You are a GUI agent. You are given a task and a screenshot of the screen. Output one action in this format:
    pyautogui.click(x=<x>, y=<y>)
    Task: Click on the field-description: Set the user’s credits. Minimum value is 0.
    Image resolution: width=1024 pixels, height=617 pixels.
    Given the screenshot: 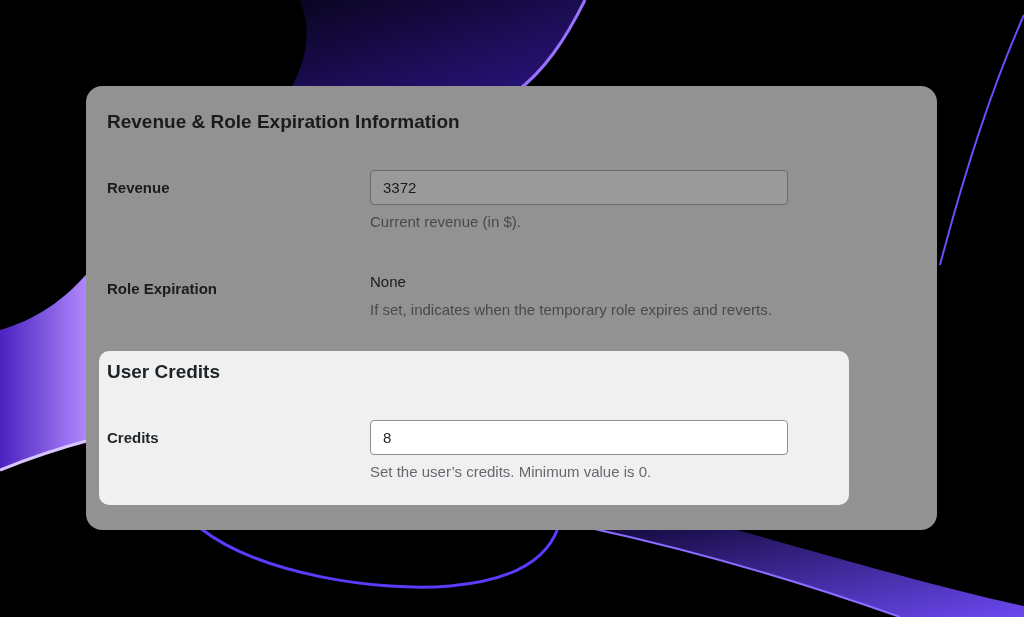 What is the action you would take?
    pyautogui.click(x=511, y=472)
    